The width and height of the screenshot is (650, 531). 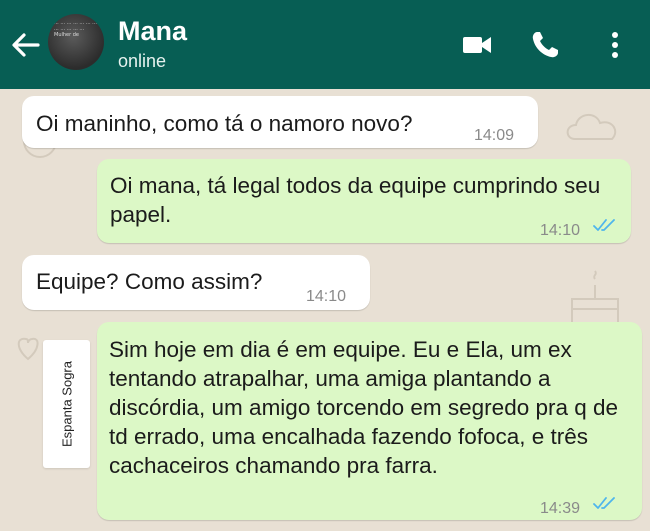 I want to click on message-time: 14:39, so click(x=560, y=508).